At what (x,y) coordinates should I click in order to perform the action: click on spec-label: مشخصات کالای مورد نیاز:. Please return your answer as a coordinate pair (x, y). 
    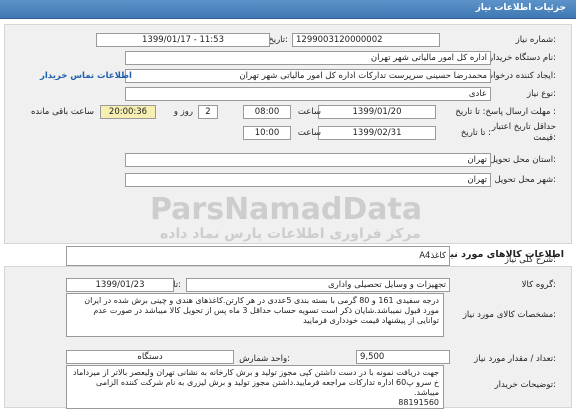
    Looking at the image, I should click on (509, 315).